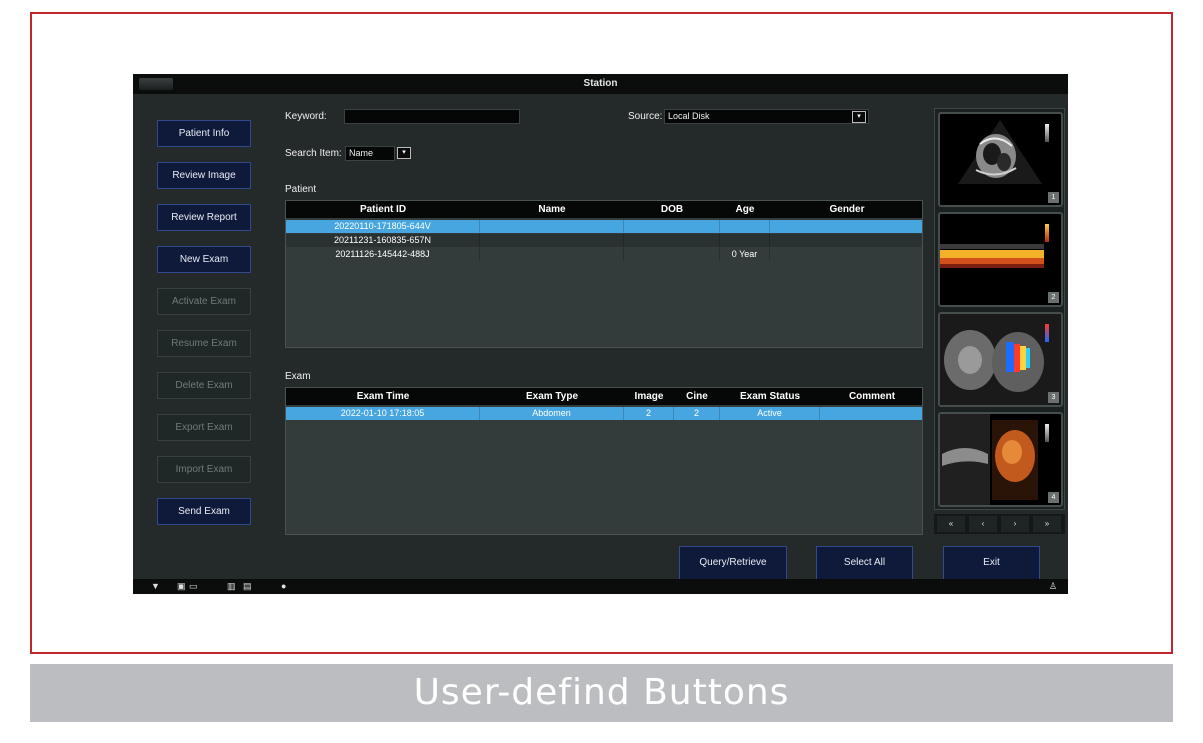 Image resolution: width=1203 pixels, height=743 pixels. I want to click on next-page-icon: ›, so click(1015, 524).